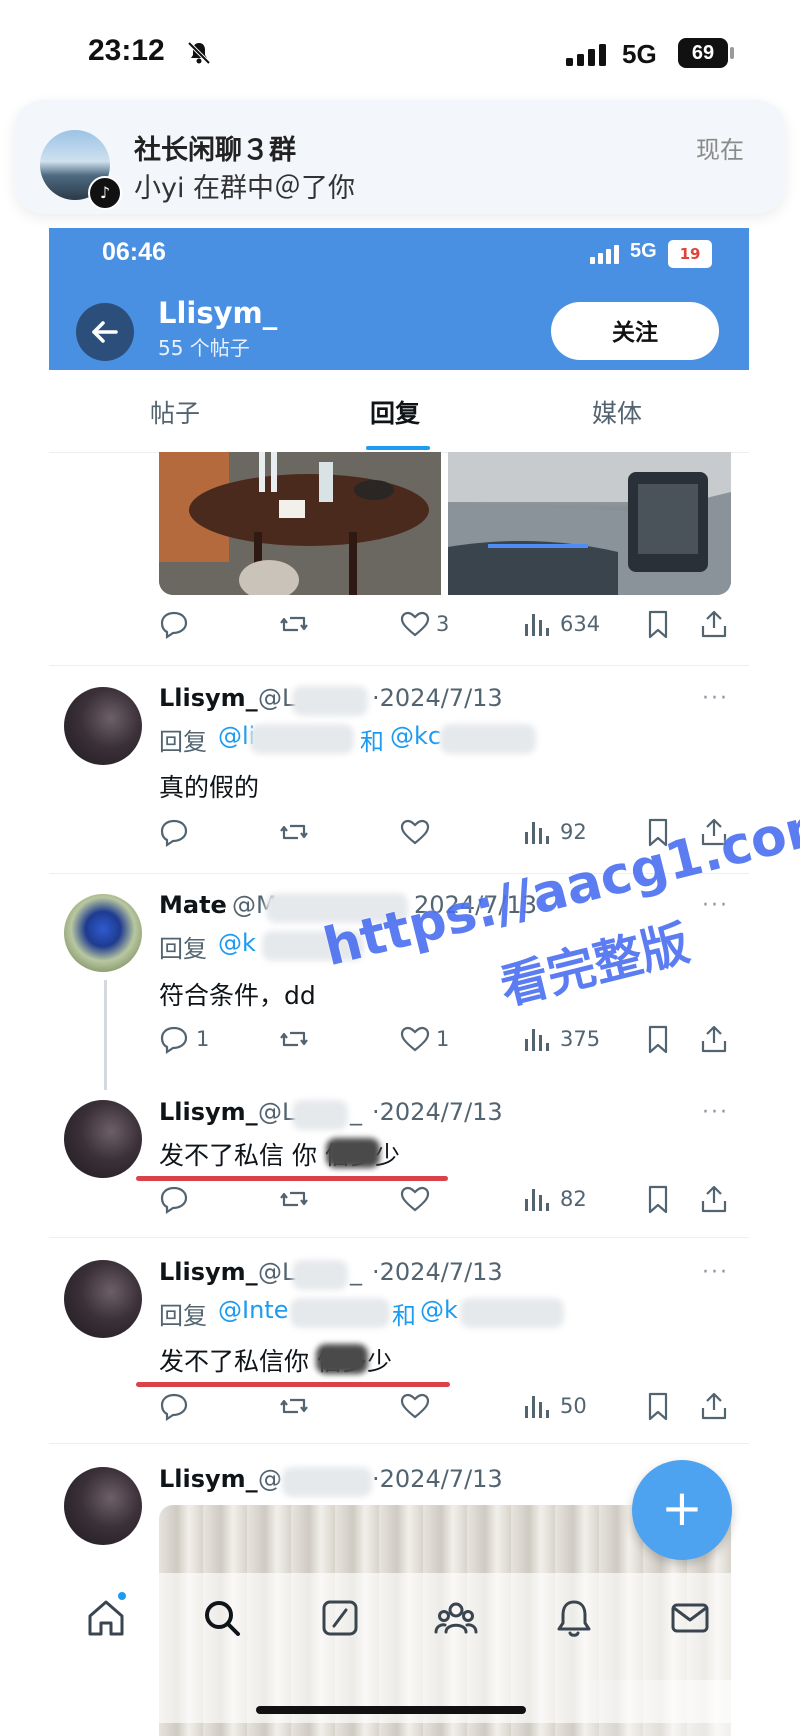 This screenshot has width=800, height=1736. I want to click on home-indicator, so click(391, 1710).